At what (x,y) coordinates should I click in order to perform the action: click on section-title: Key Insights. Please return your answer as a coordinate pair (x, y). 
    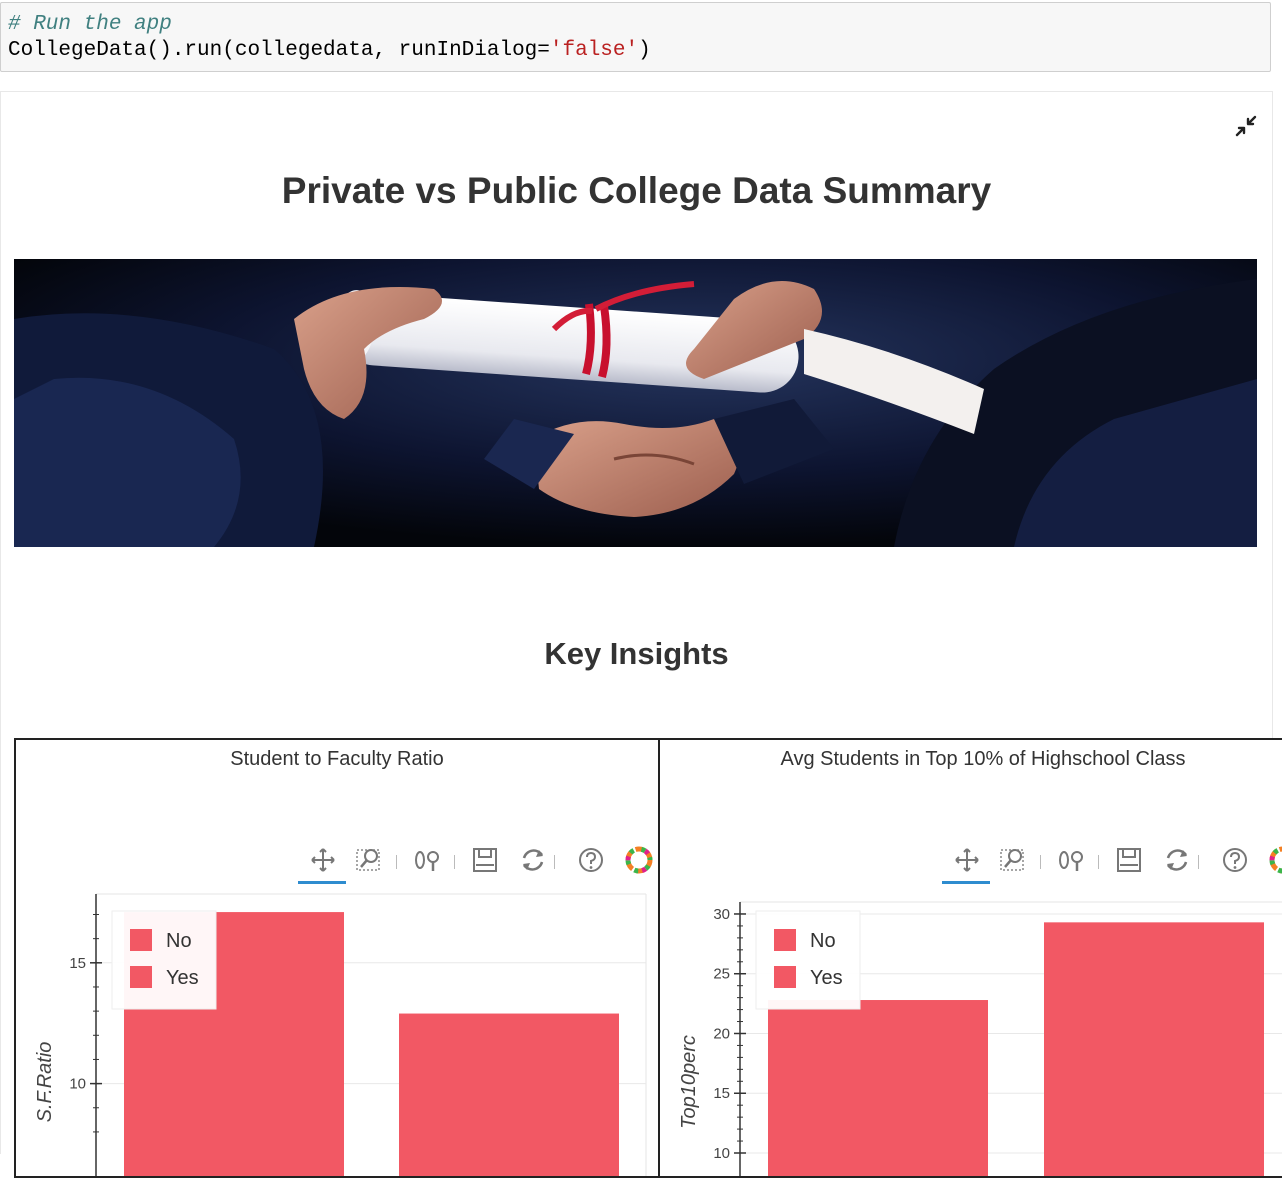
    Looking at the image, I should click on (636, 653).